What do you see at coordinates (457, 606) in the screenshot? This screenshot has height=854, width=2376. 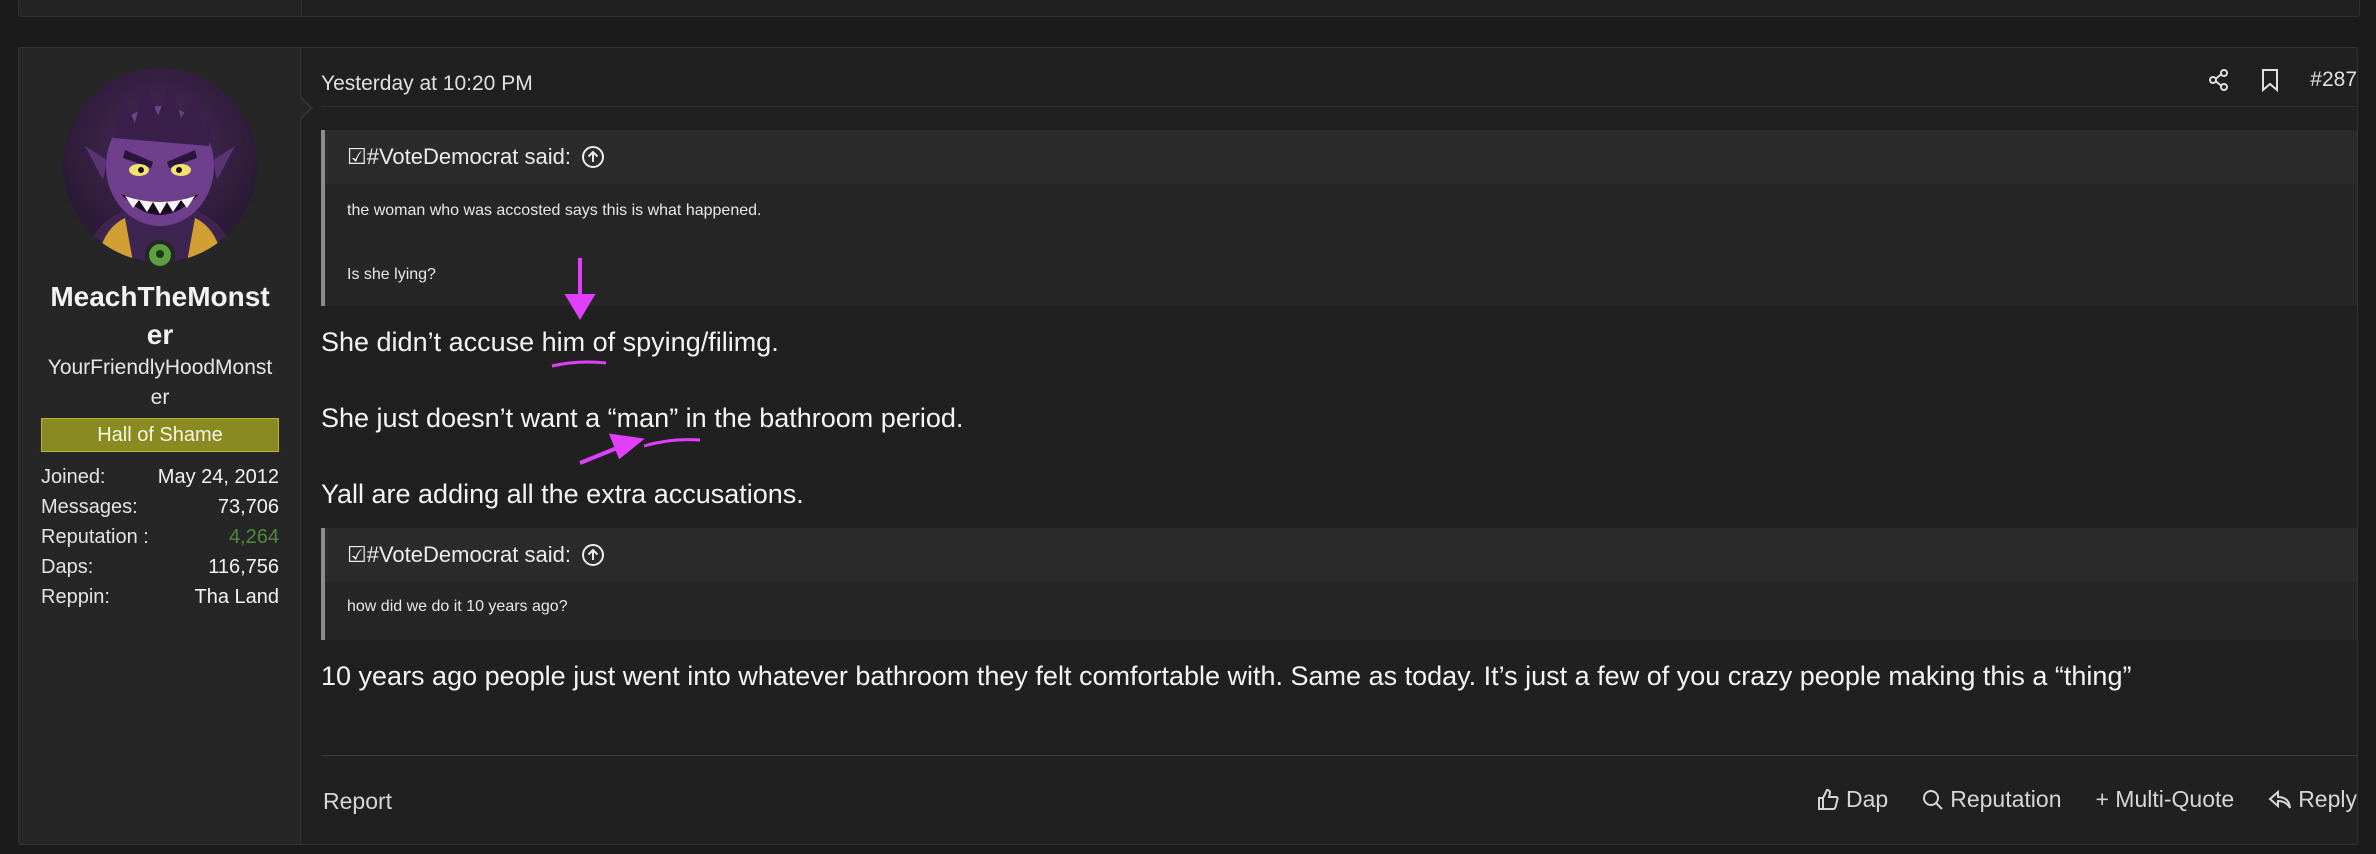 I see `quote-line: how did we do it 10 years ago?` at bounding box center [457, 606].